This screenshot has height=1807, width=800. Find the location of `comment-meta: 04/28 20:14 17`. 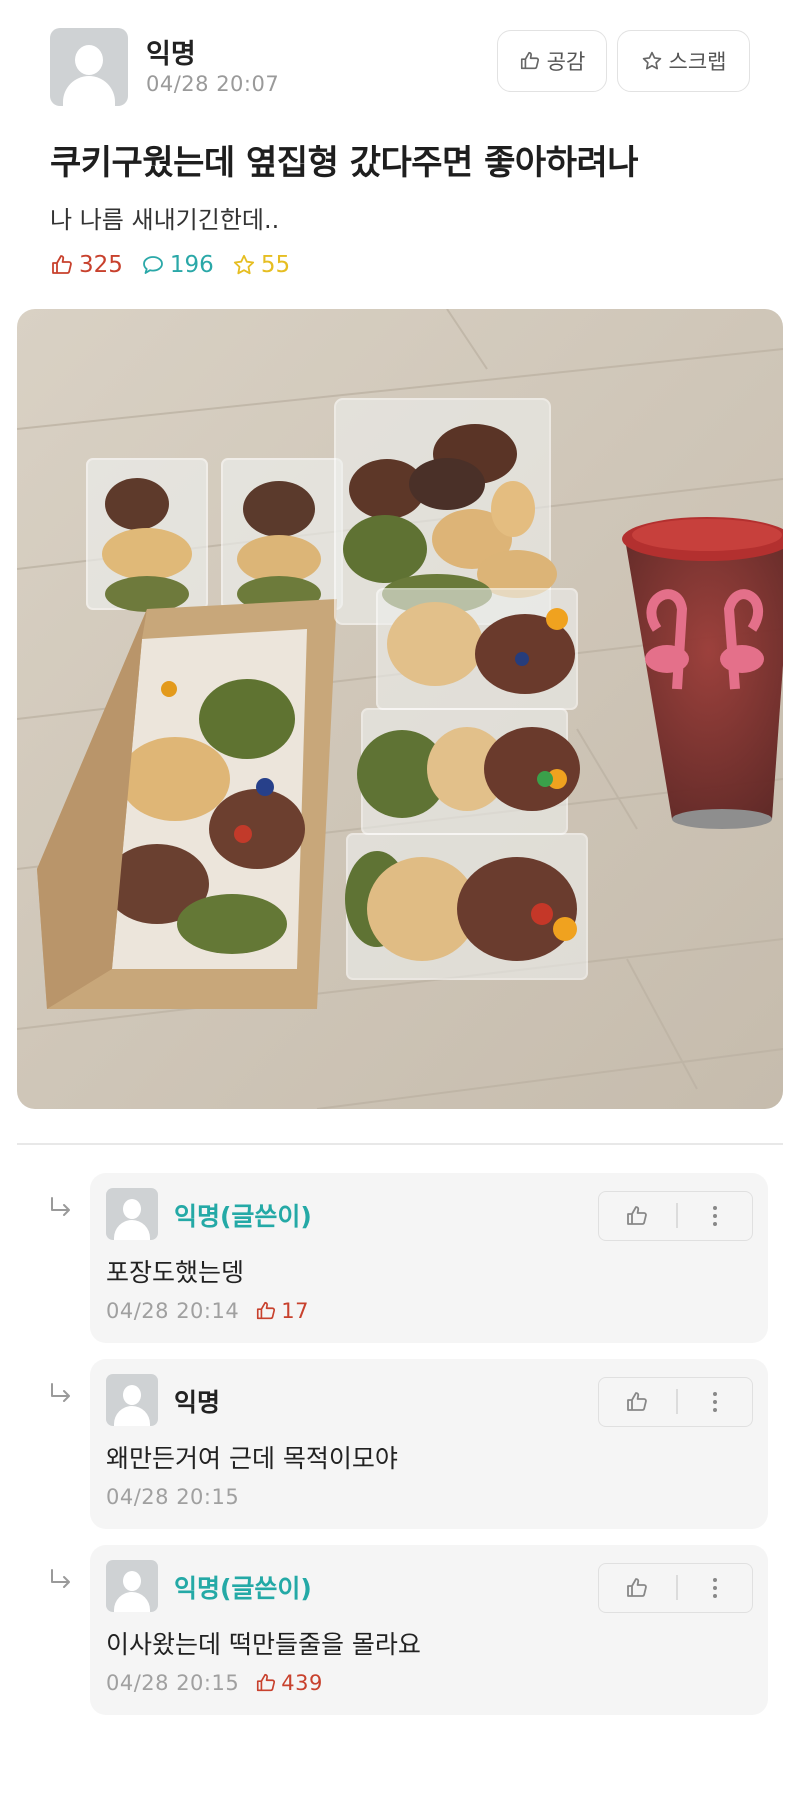

comment-meta: 04/28 20:14 17 is located at coordinates (207, 1311).